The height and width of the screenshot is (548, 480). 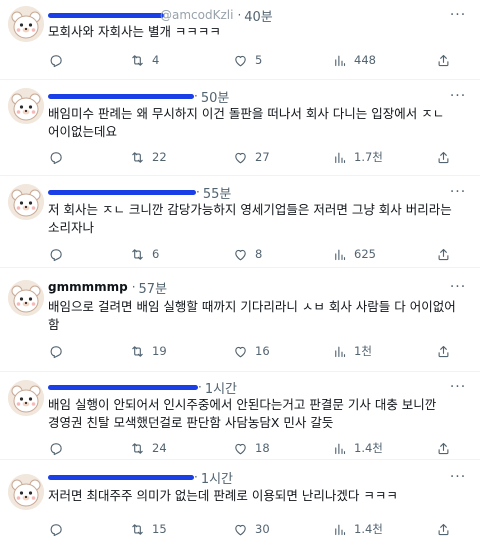 What do you see at coordinates (262, 448) in the screenshot?
I see `like-count: 18` at bounding box center [262, 448].